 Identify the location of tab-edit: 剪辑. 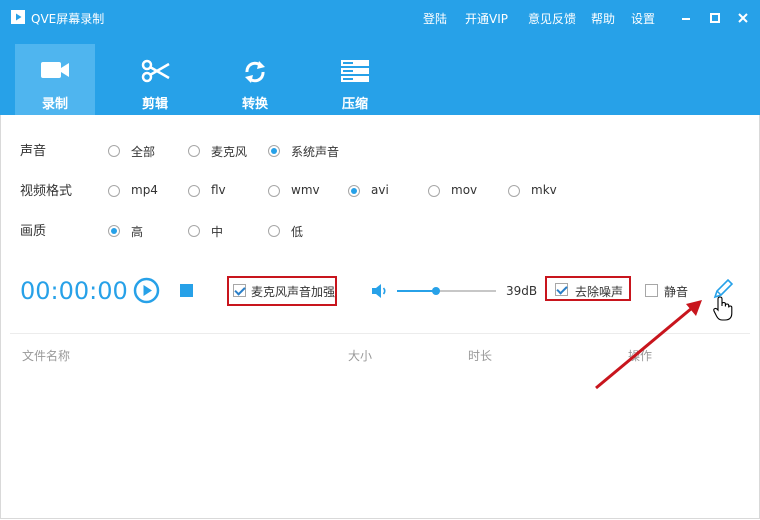
(155, 79).